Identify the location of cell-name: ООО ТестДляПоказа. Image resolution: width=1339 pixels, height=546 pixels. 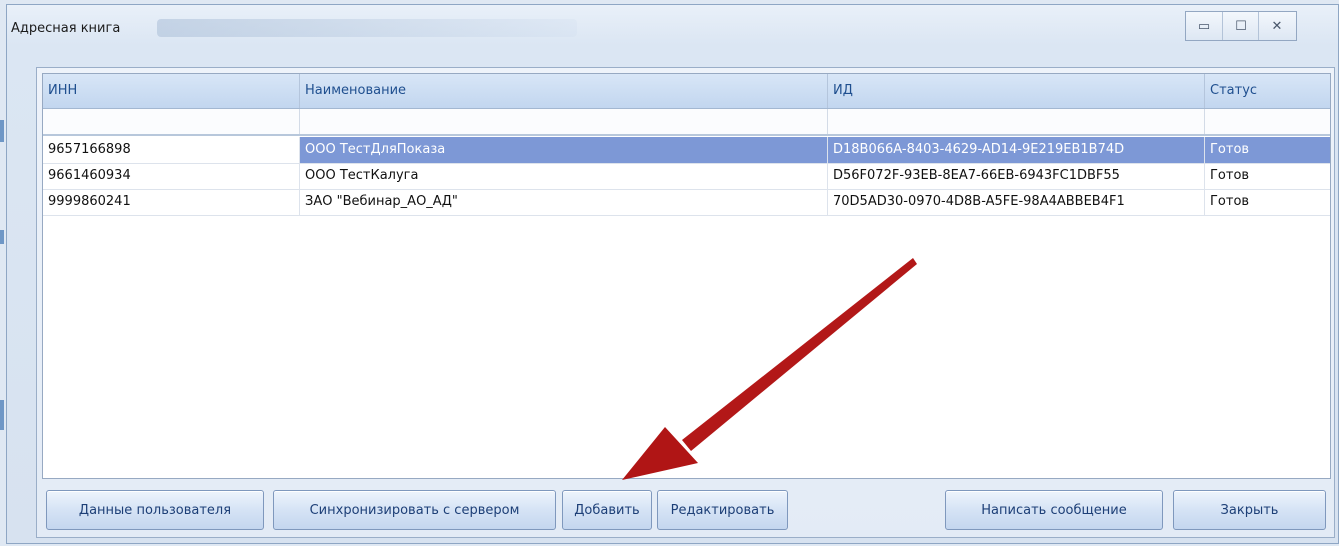
(564, 150).